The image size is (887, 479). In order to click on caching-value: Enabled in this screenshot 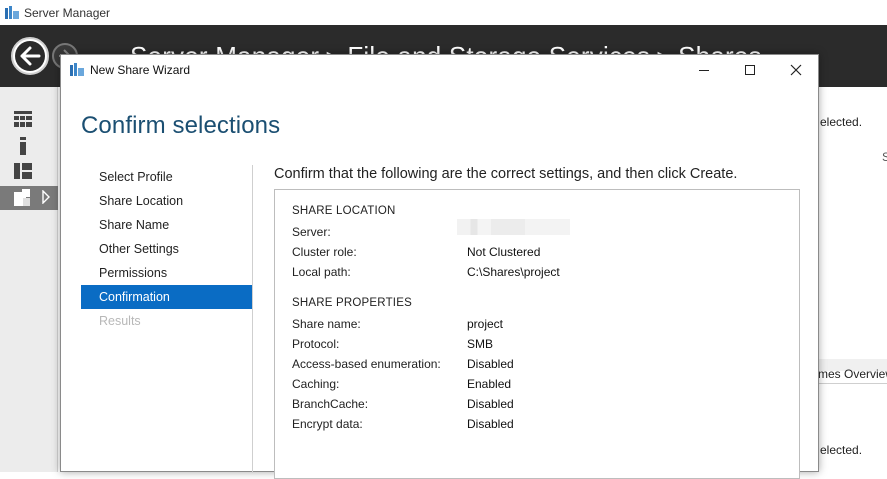, I will do `click(489, 384)`.